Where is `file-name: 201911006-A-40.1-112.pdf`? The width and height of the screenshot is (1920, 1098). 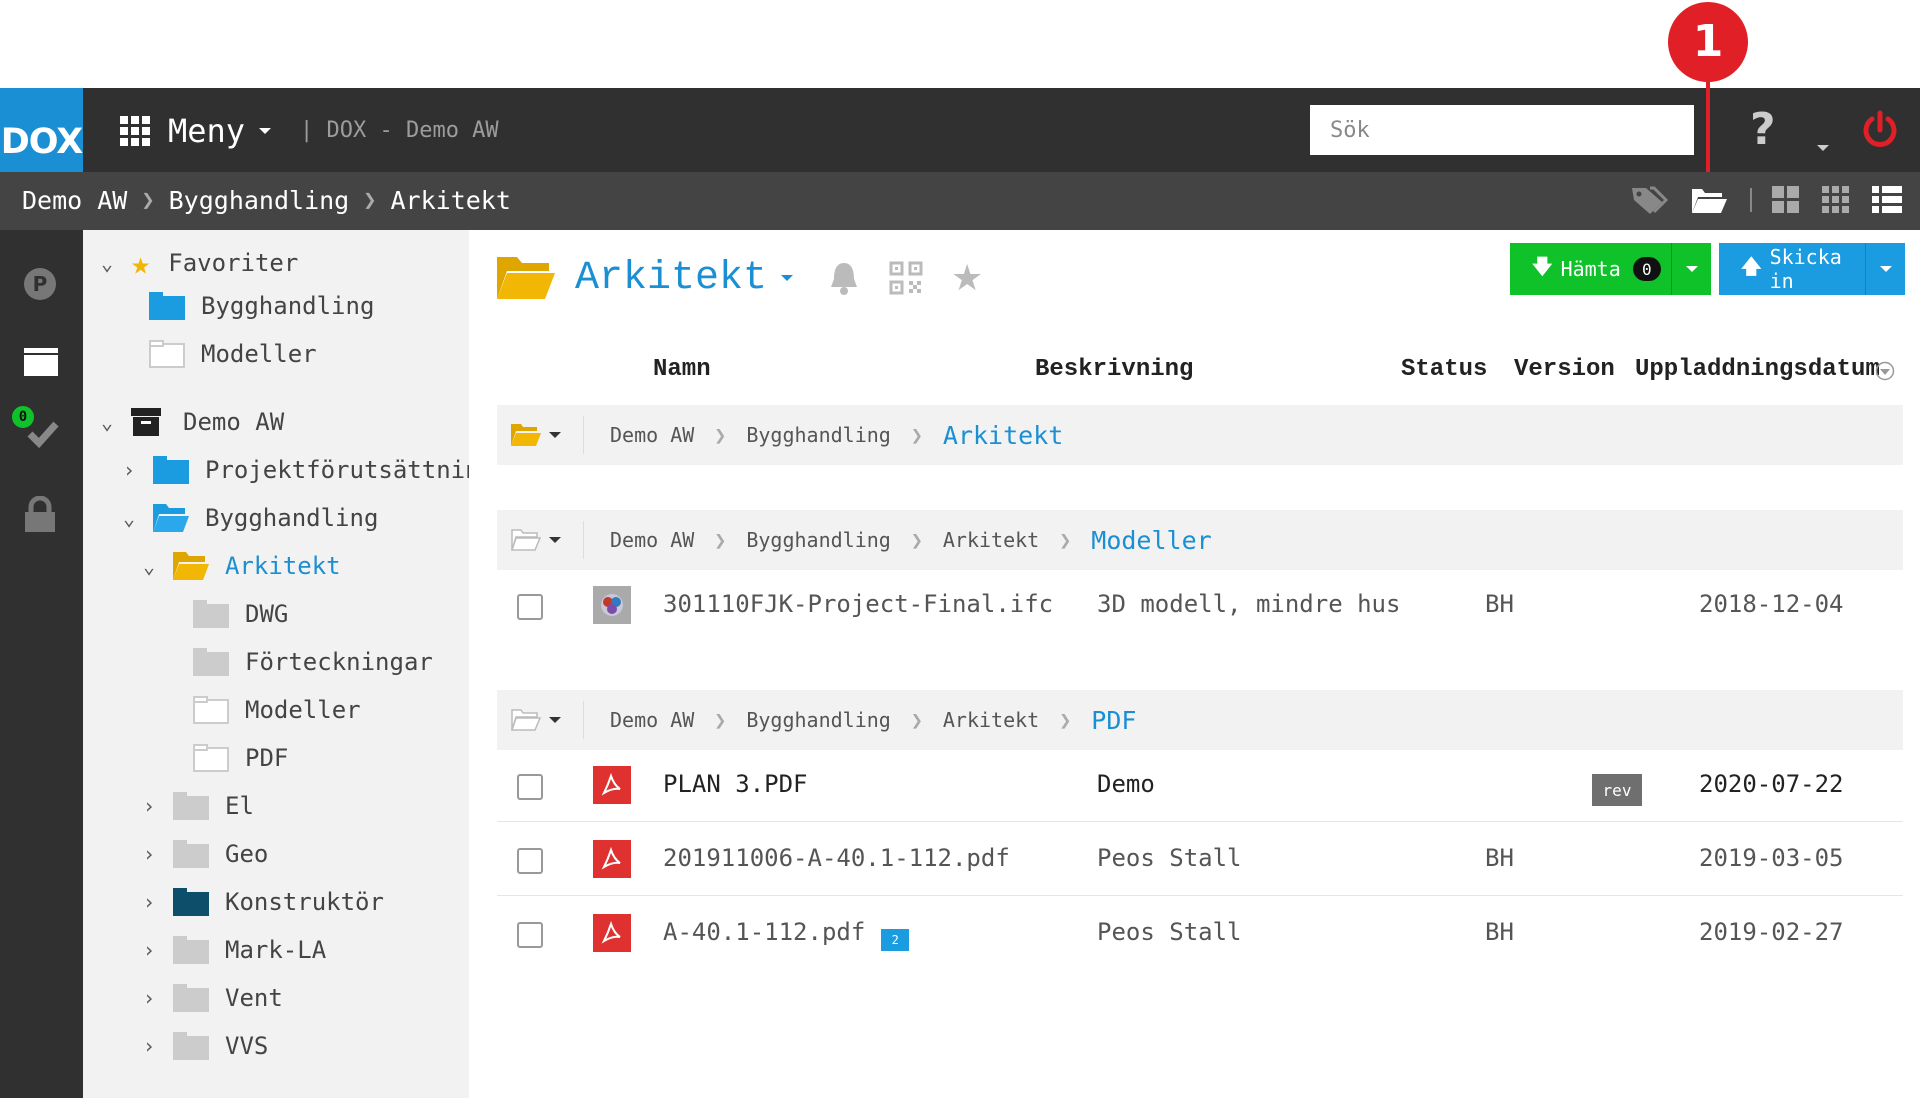
file-name: 201911006-A-40.1-112.pdf is located at coordinates (836, 858).